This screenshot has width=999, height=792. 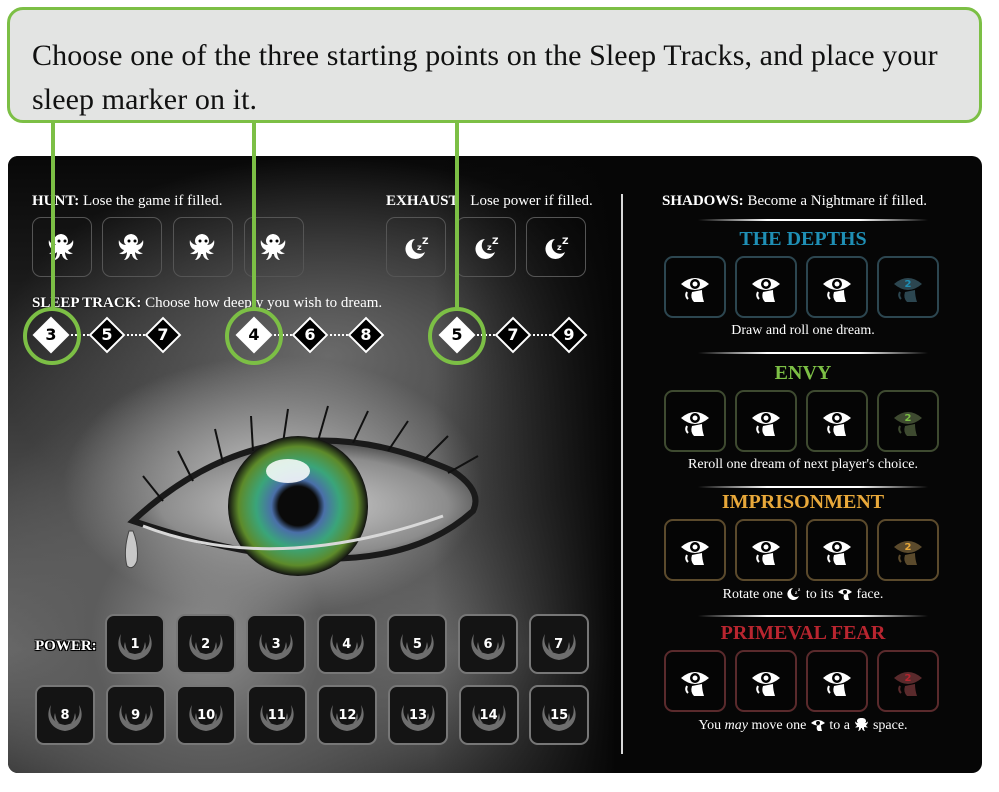 I want to click on effect-text: Draw and roll one dream., so click(x=803, y=330).